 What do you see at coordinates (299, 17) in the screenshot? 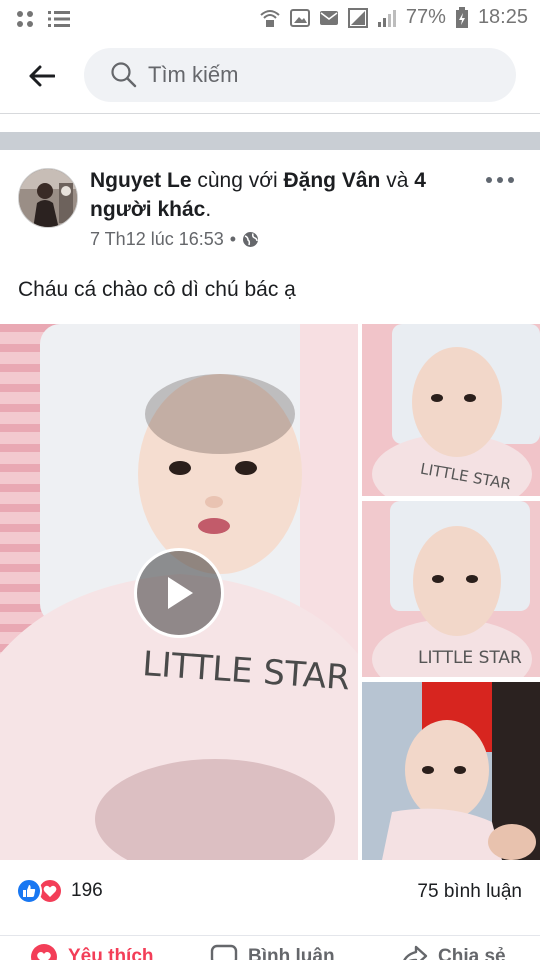
I see `photo-notification-icon` at bounding box center [299, 17].